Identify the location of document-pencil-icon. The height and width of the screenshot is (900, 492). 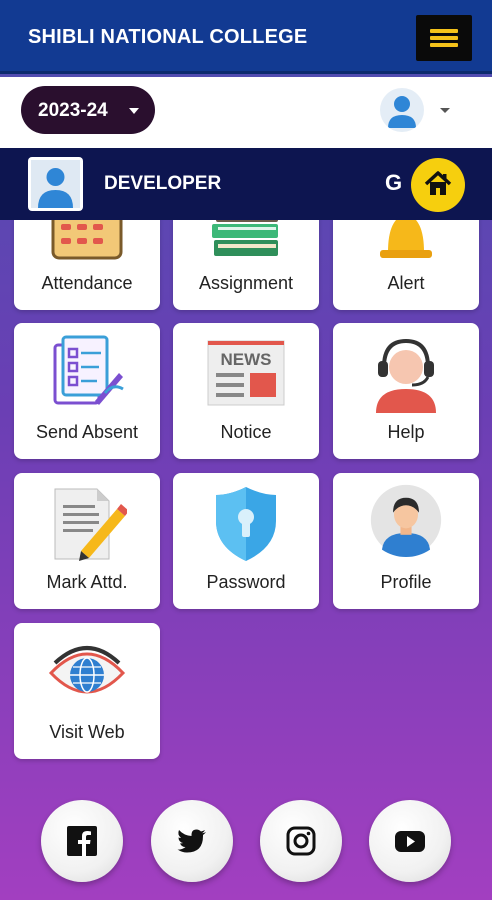
(90, 524).